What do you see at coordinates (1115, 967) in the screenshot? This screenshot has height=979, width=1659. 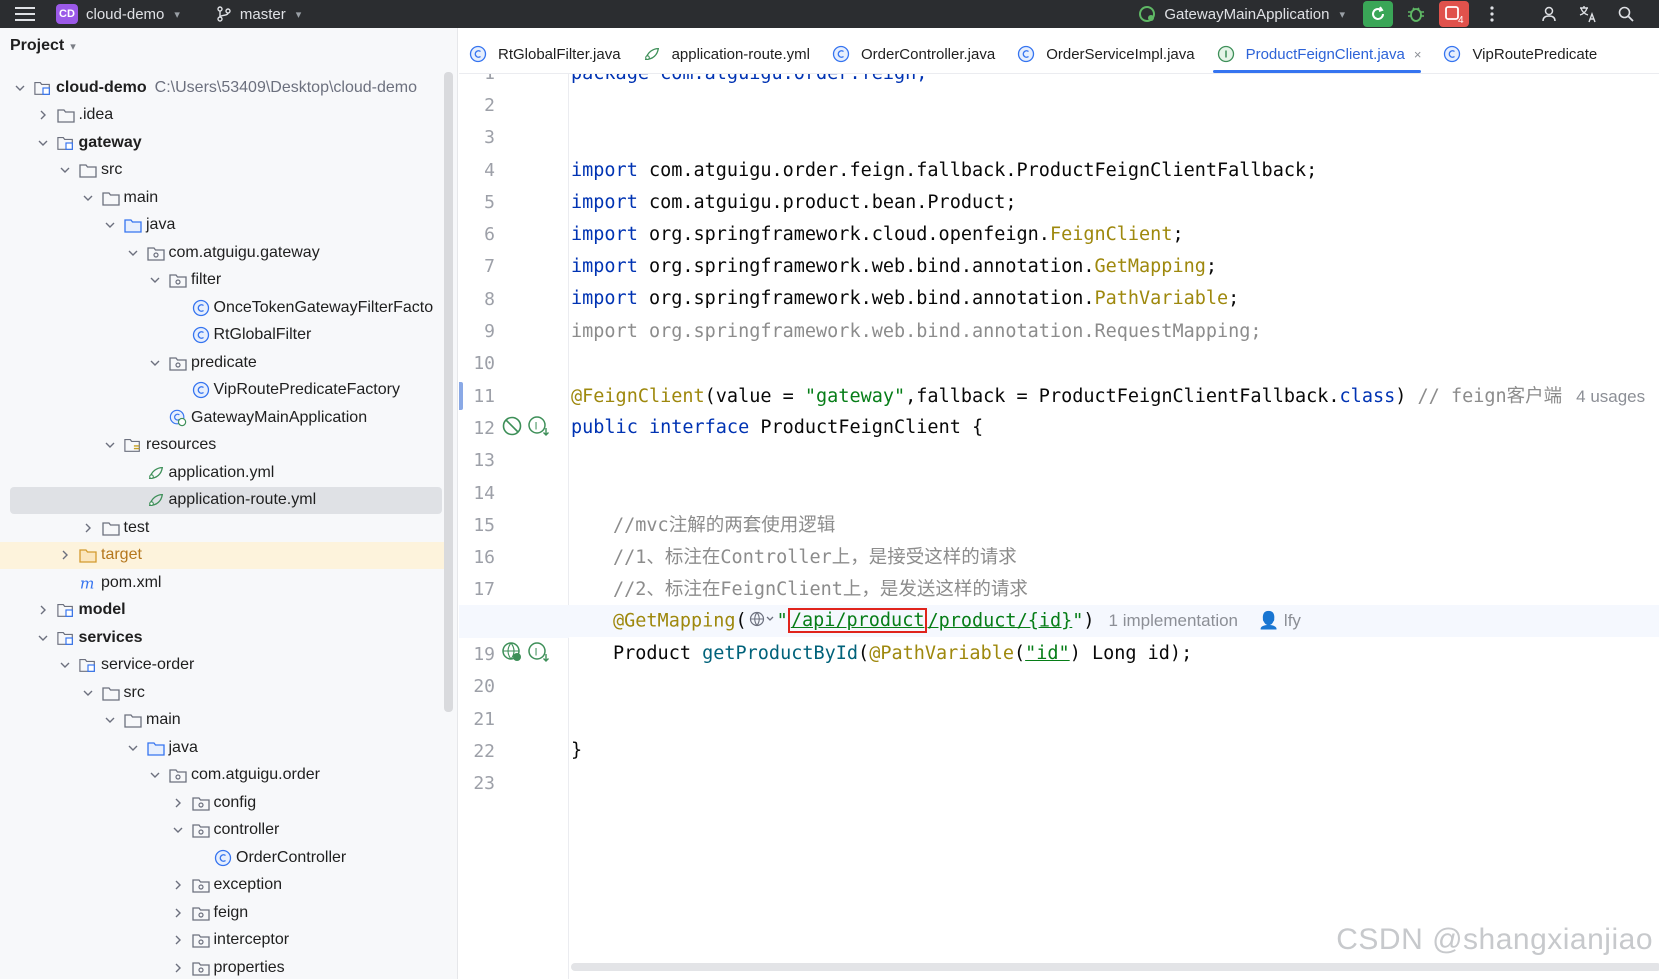 I see `editor-horizontal-scrollbar` at bounding box center [1115, 967].